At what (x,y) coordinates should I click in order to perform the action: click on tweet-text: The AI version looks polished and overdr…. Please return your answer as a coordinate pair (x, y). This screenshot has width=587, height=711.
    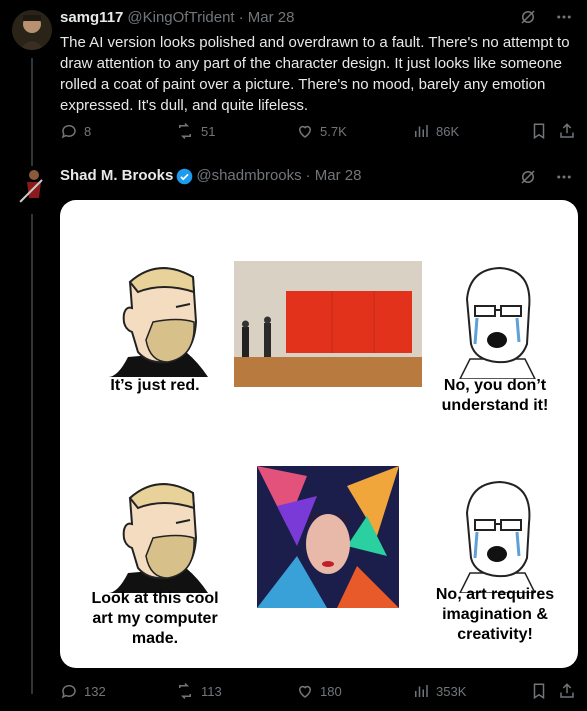
    Looking at the image, I should click on (315, 74).